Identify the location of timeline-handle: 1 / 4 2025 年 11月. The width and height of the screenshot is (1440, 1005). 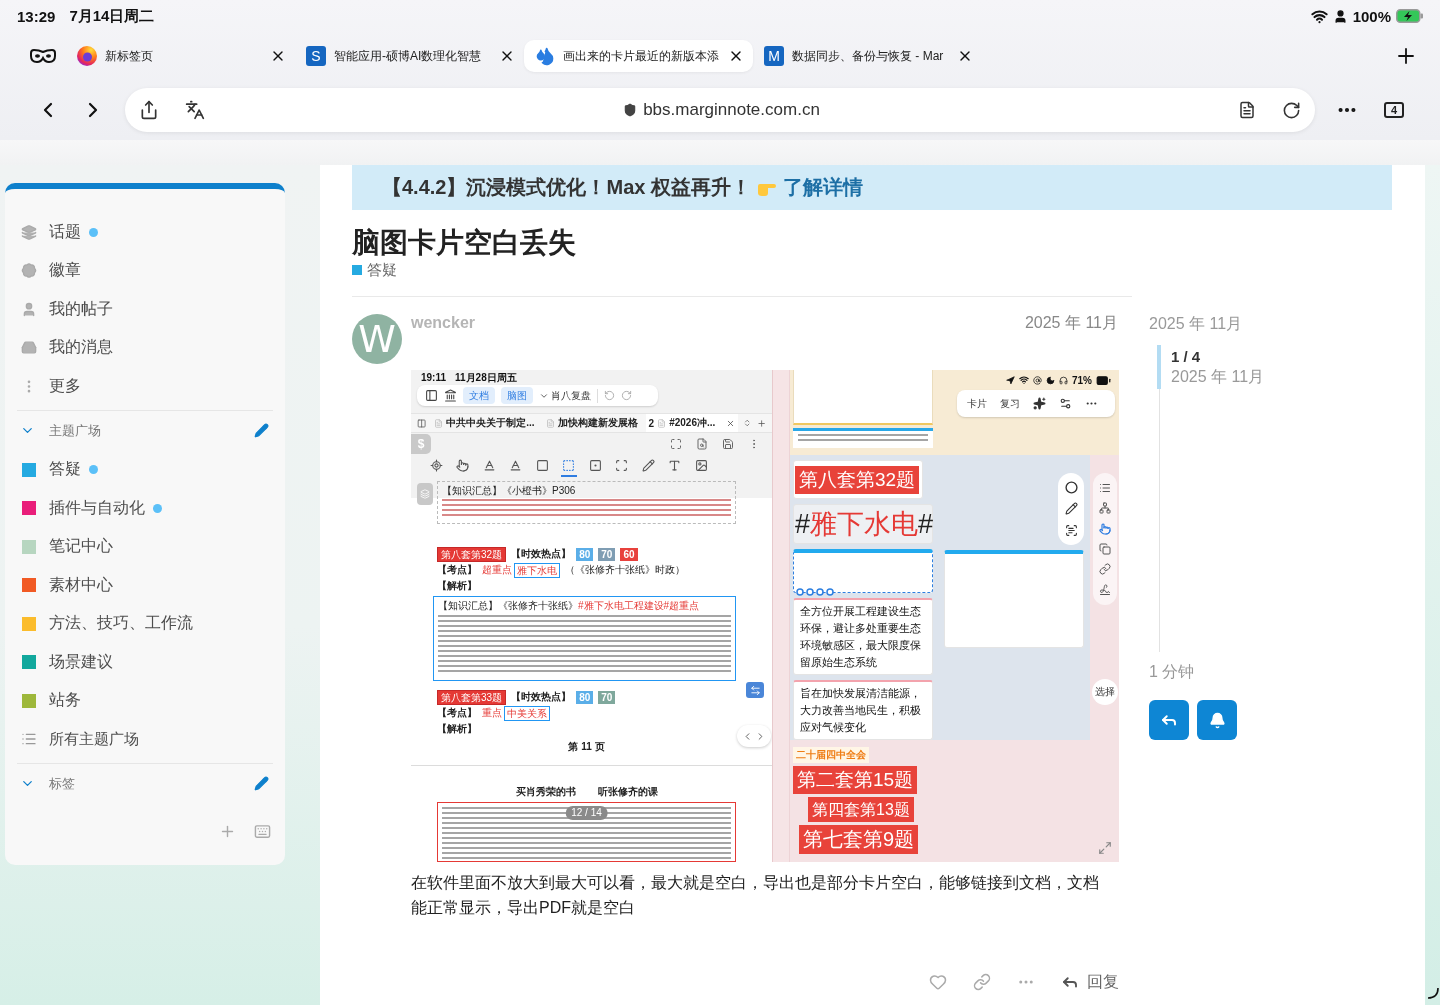
(1273, 367).